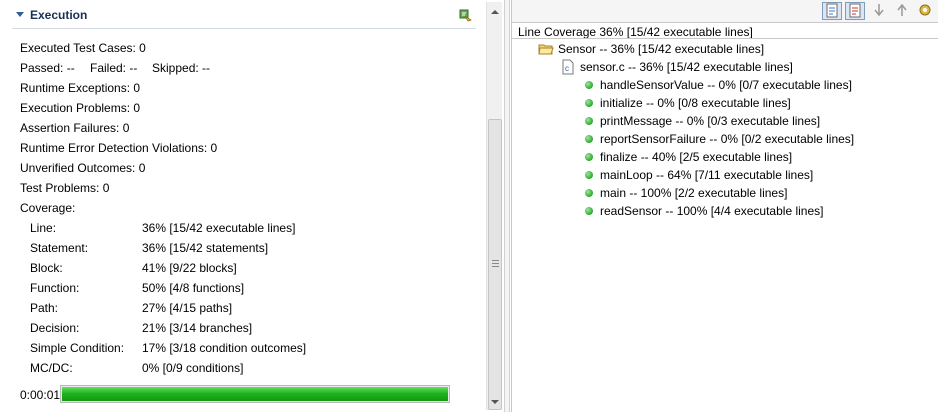 This screenshot has height=412, width=938. Describe the element at coordinates (193, 368) in the screenshot. I see `coverage-mcdc-value: 0% [0/9 conditions]` at that location.